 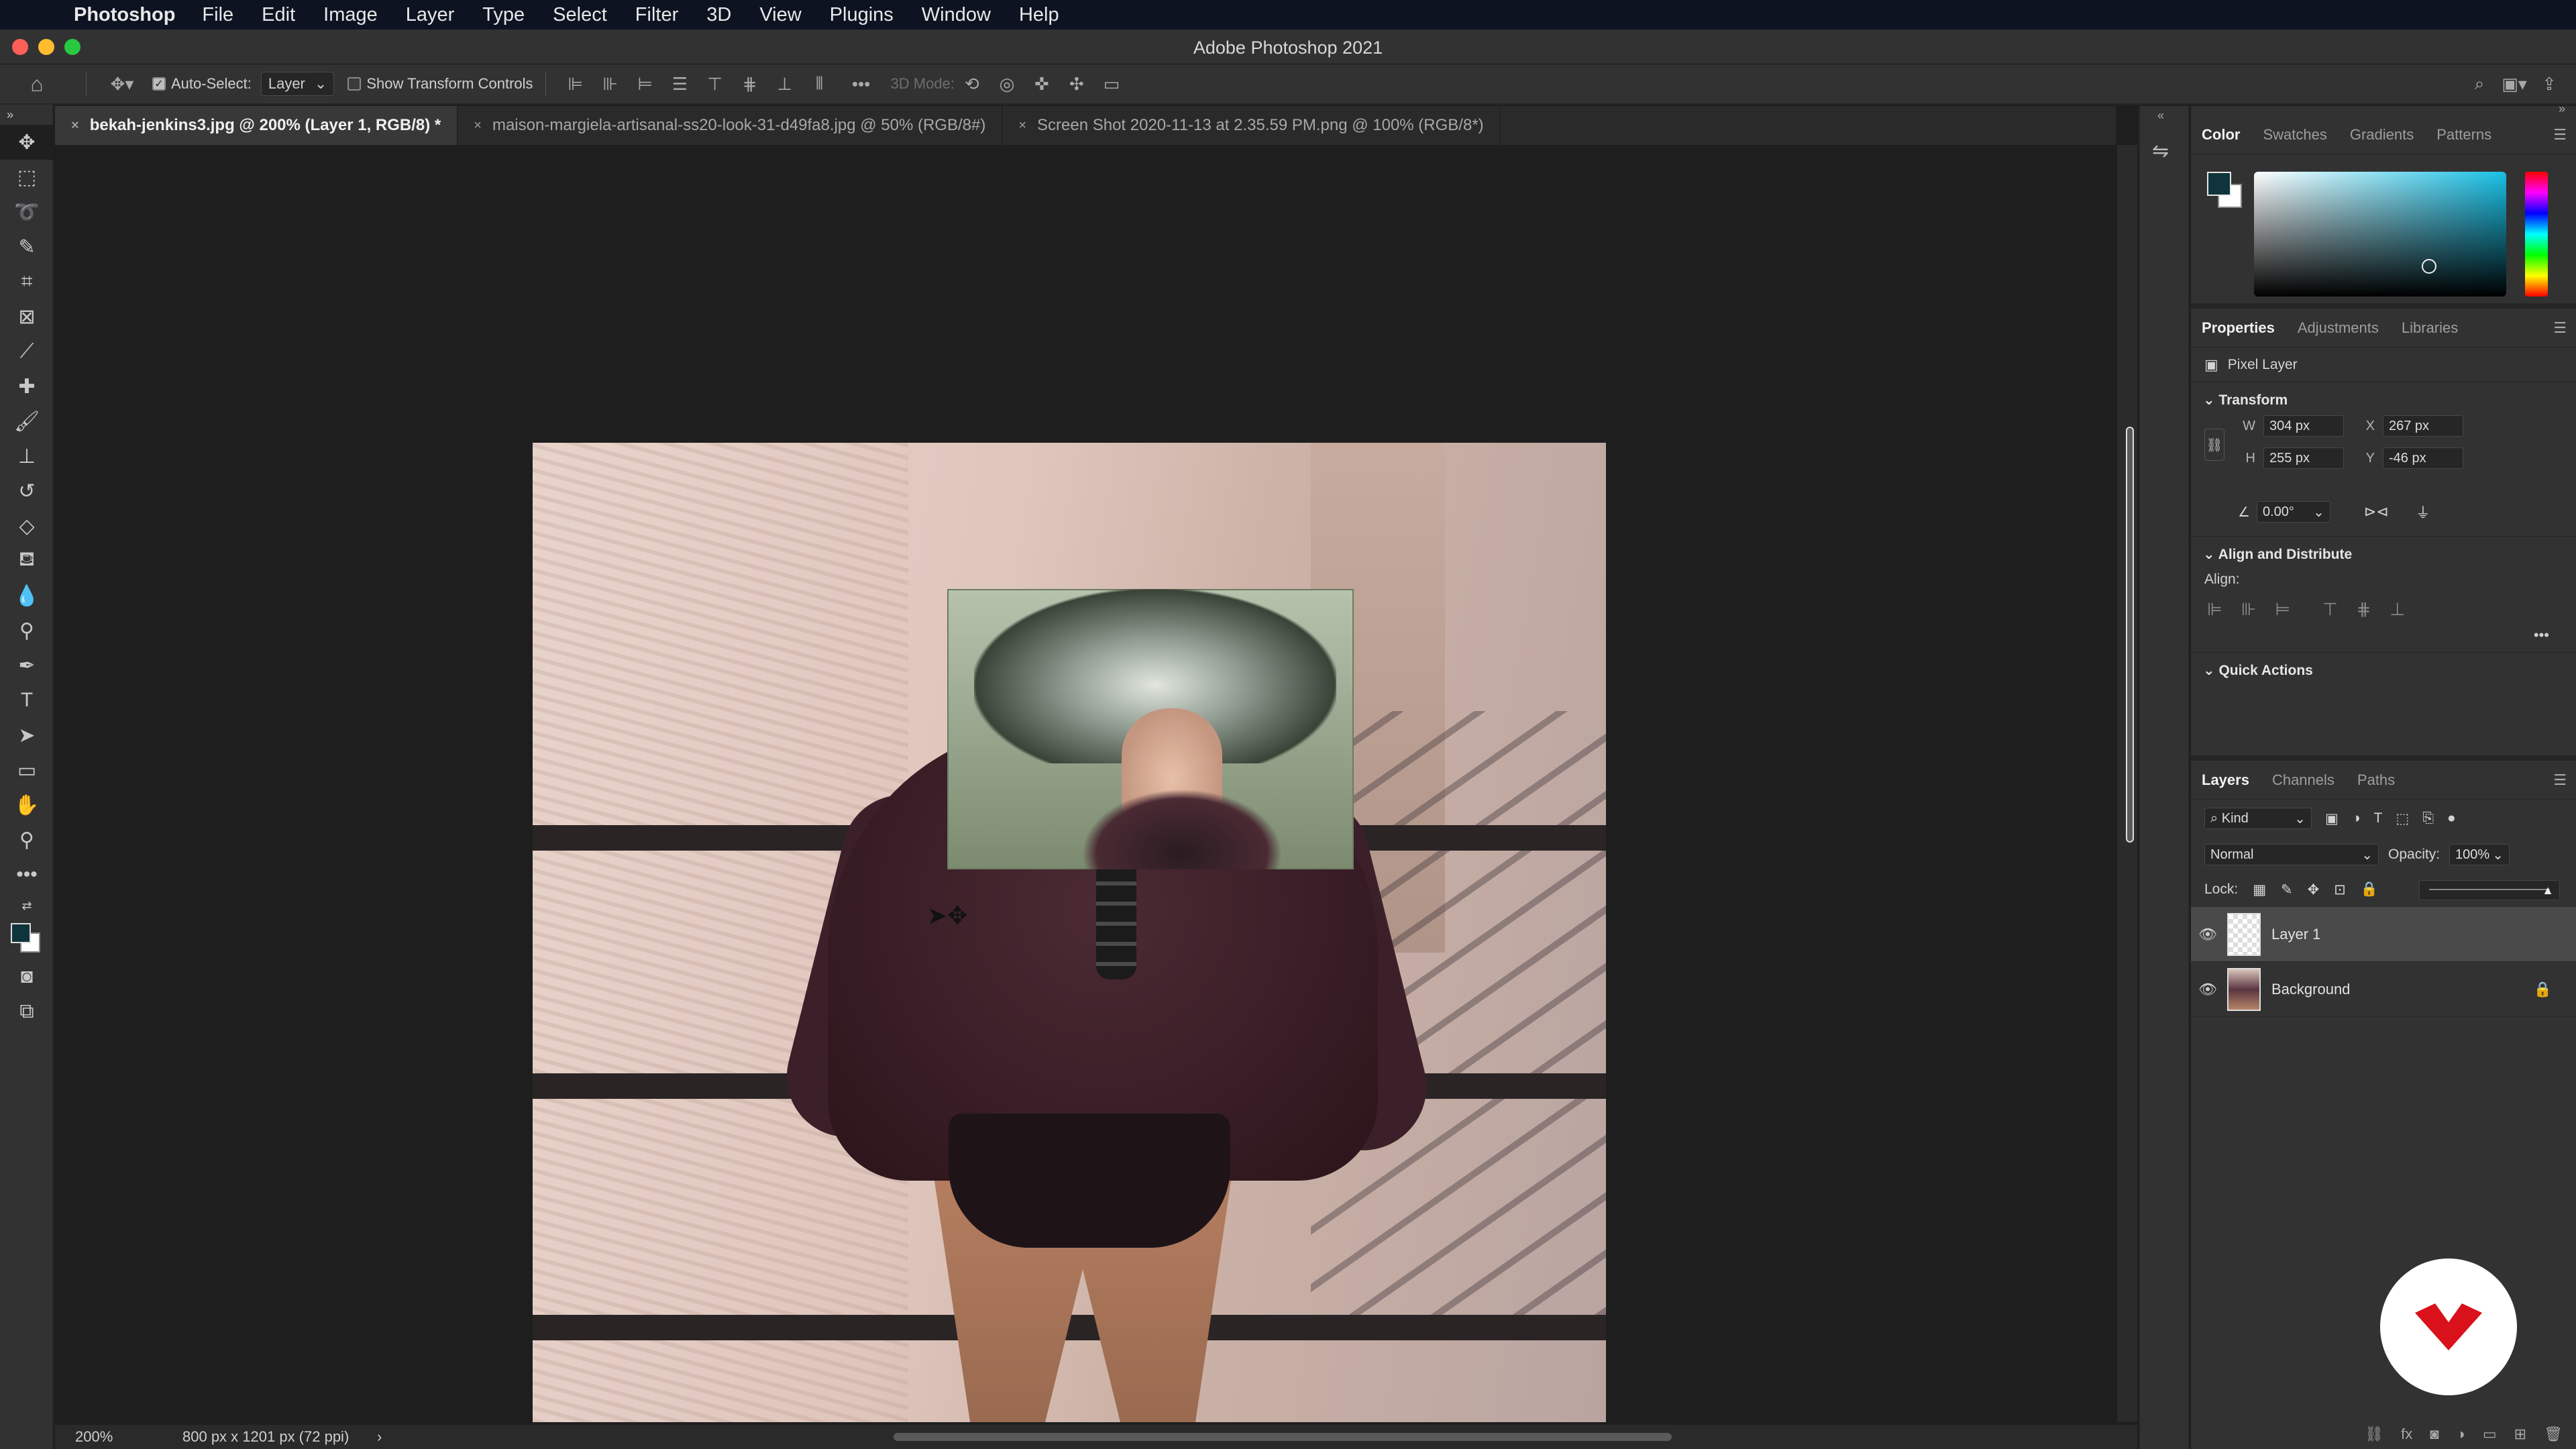 I want to click on swap-colors-icon: ⇄, so click(x=27, y=905).